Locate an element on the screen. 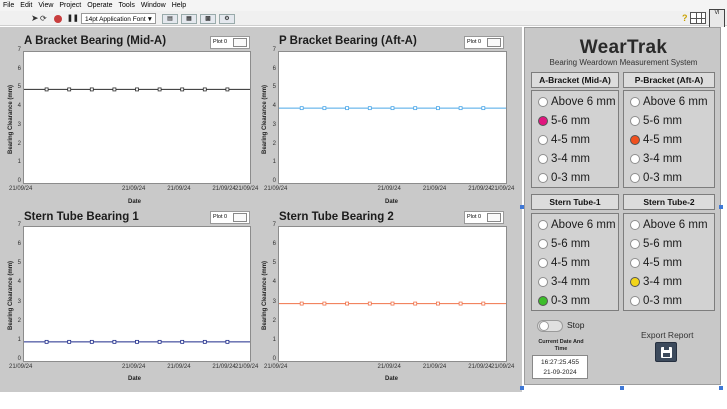 The height and width of the screenshot is (409, 727). menu-operate: Operate is located at coordinates (99, 5).